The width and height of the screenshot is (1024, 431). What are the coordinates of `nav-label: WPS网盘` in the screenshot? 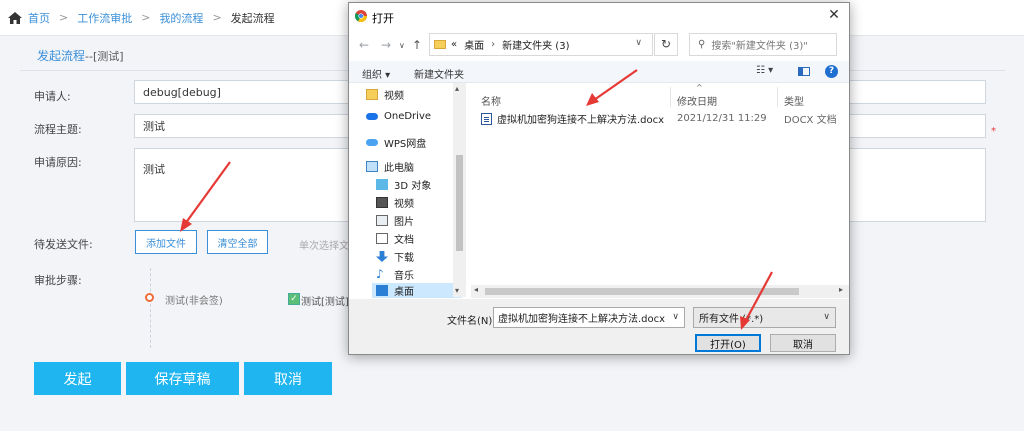 It's located at (405, 144).